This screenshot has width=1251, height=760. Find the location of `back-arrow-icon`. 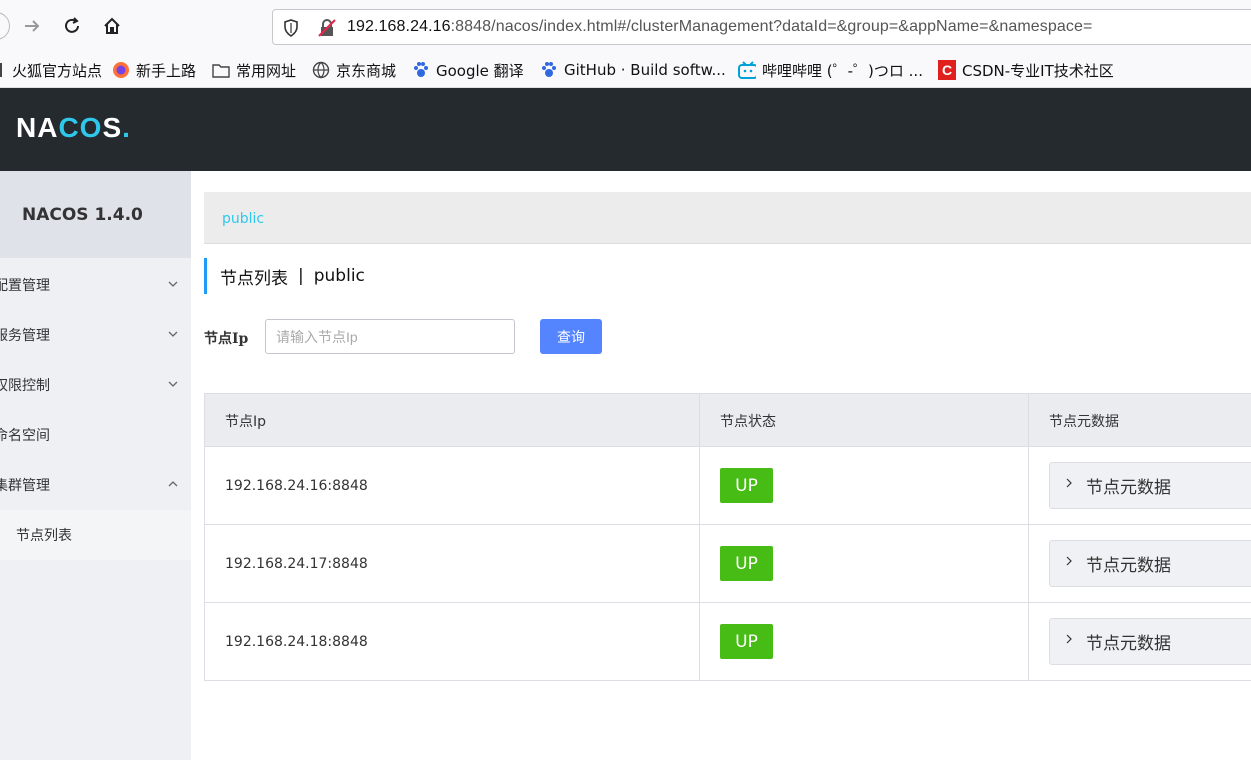

back-arrow-icon is located at coordinates (1, 26).